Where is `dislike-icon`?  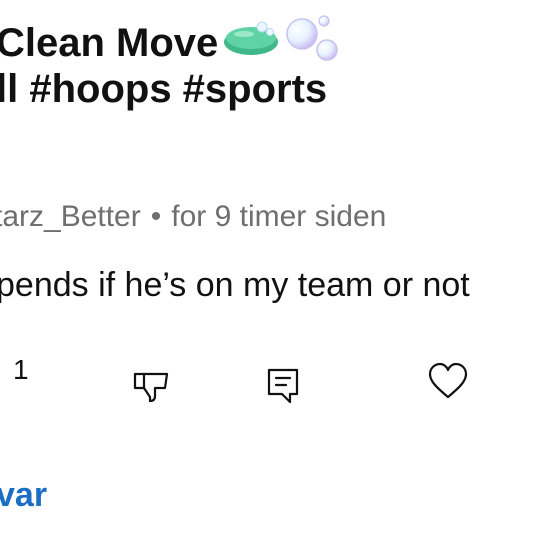
dislike-icon is located at coordinates (151, 391).